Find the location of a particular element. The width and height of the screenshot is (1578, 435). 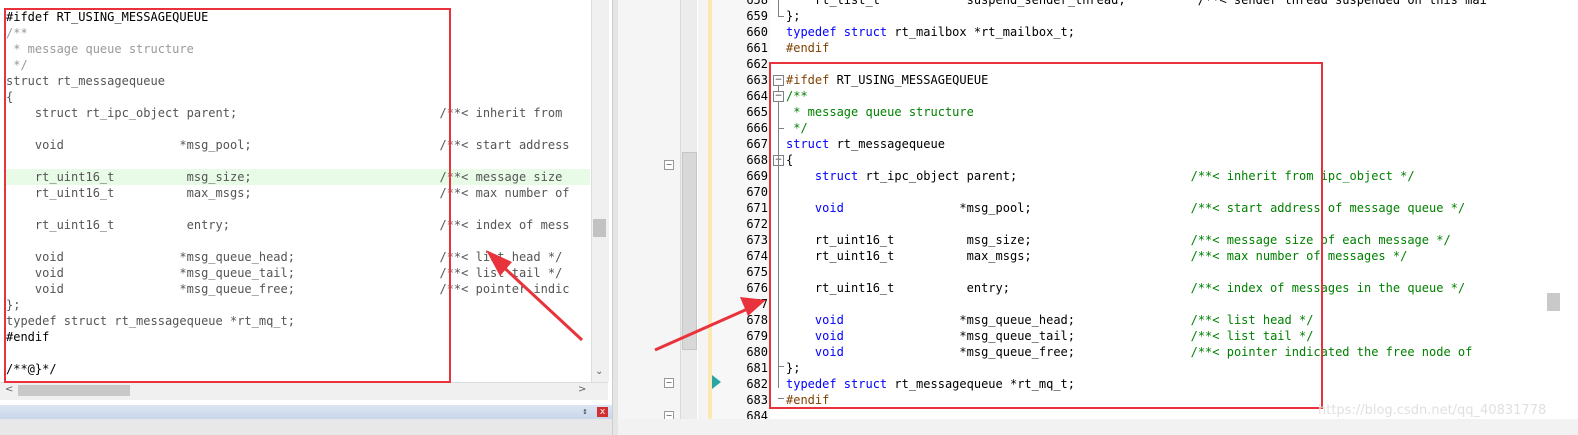

arrow-line-right is located at coordinates (703, 328).